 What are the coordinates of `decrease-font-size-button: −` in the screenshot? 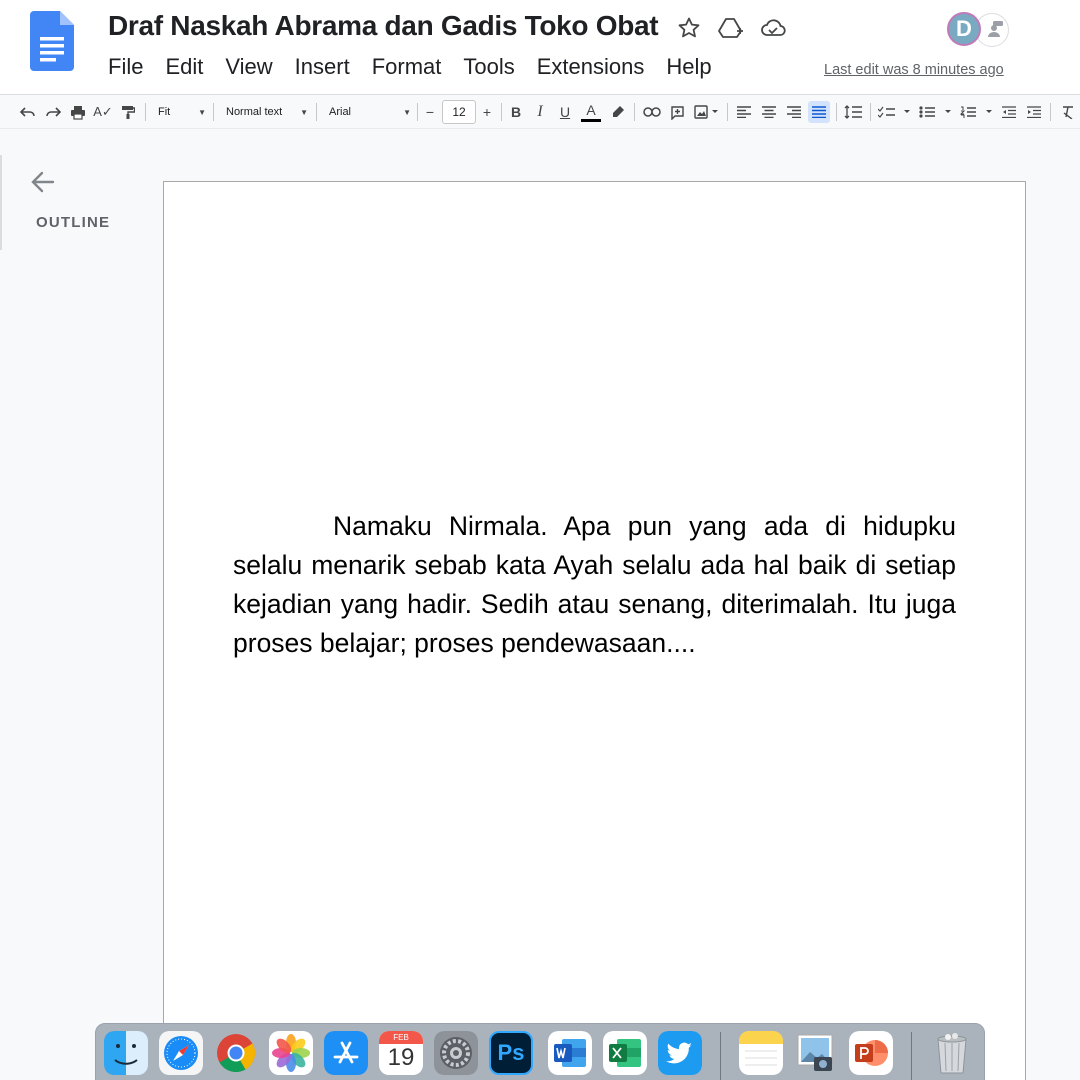 It's located at (430, 112).